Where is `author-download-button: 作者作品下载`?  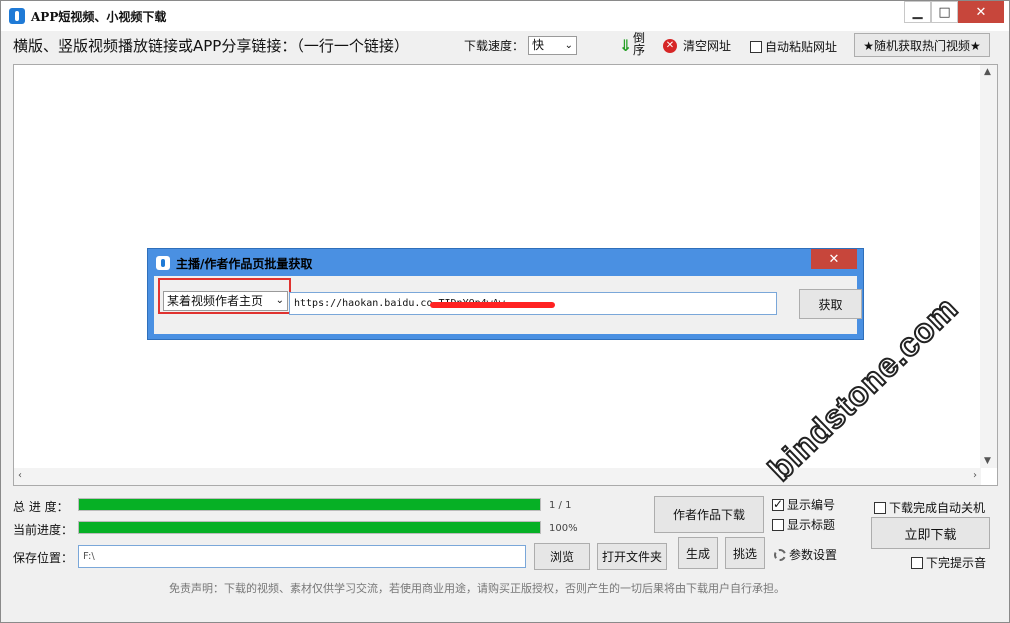 author-download-button: 作者作品下载 is located at coordinates (709, 514).